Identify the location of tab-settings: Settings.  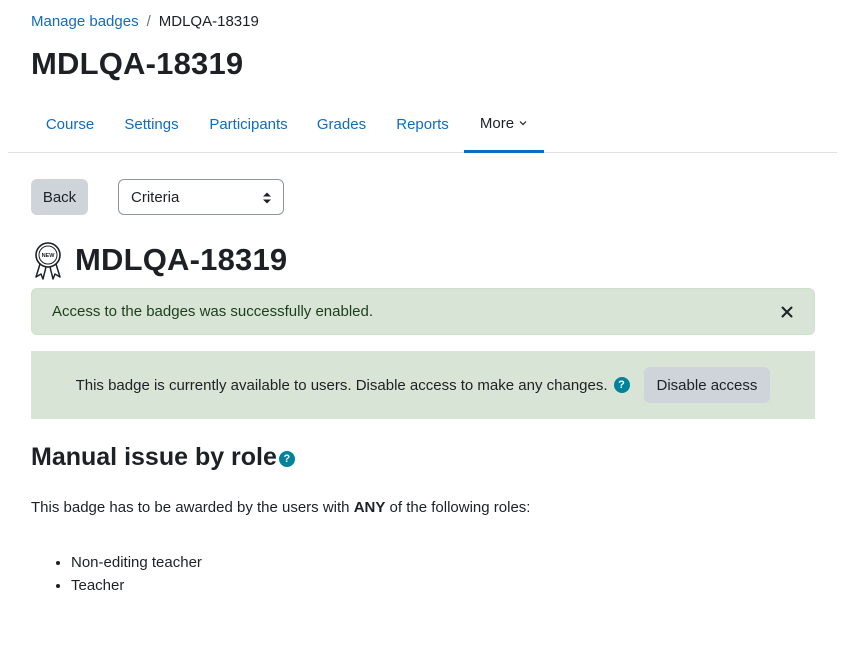
(151, 124).